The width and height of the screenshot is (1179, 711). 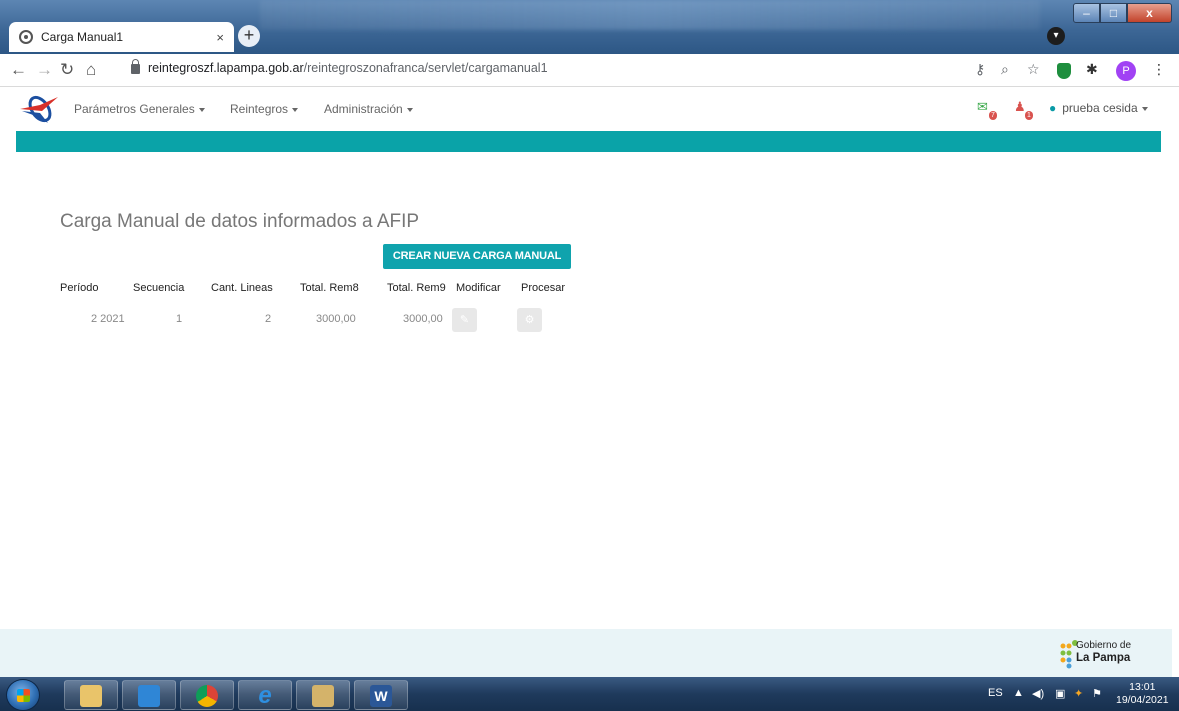 I want to click on gov-logo-line2: La Pampa, so click(x=1103, y=658).